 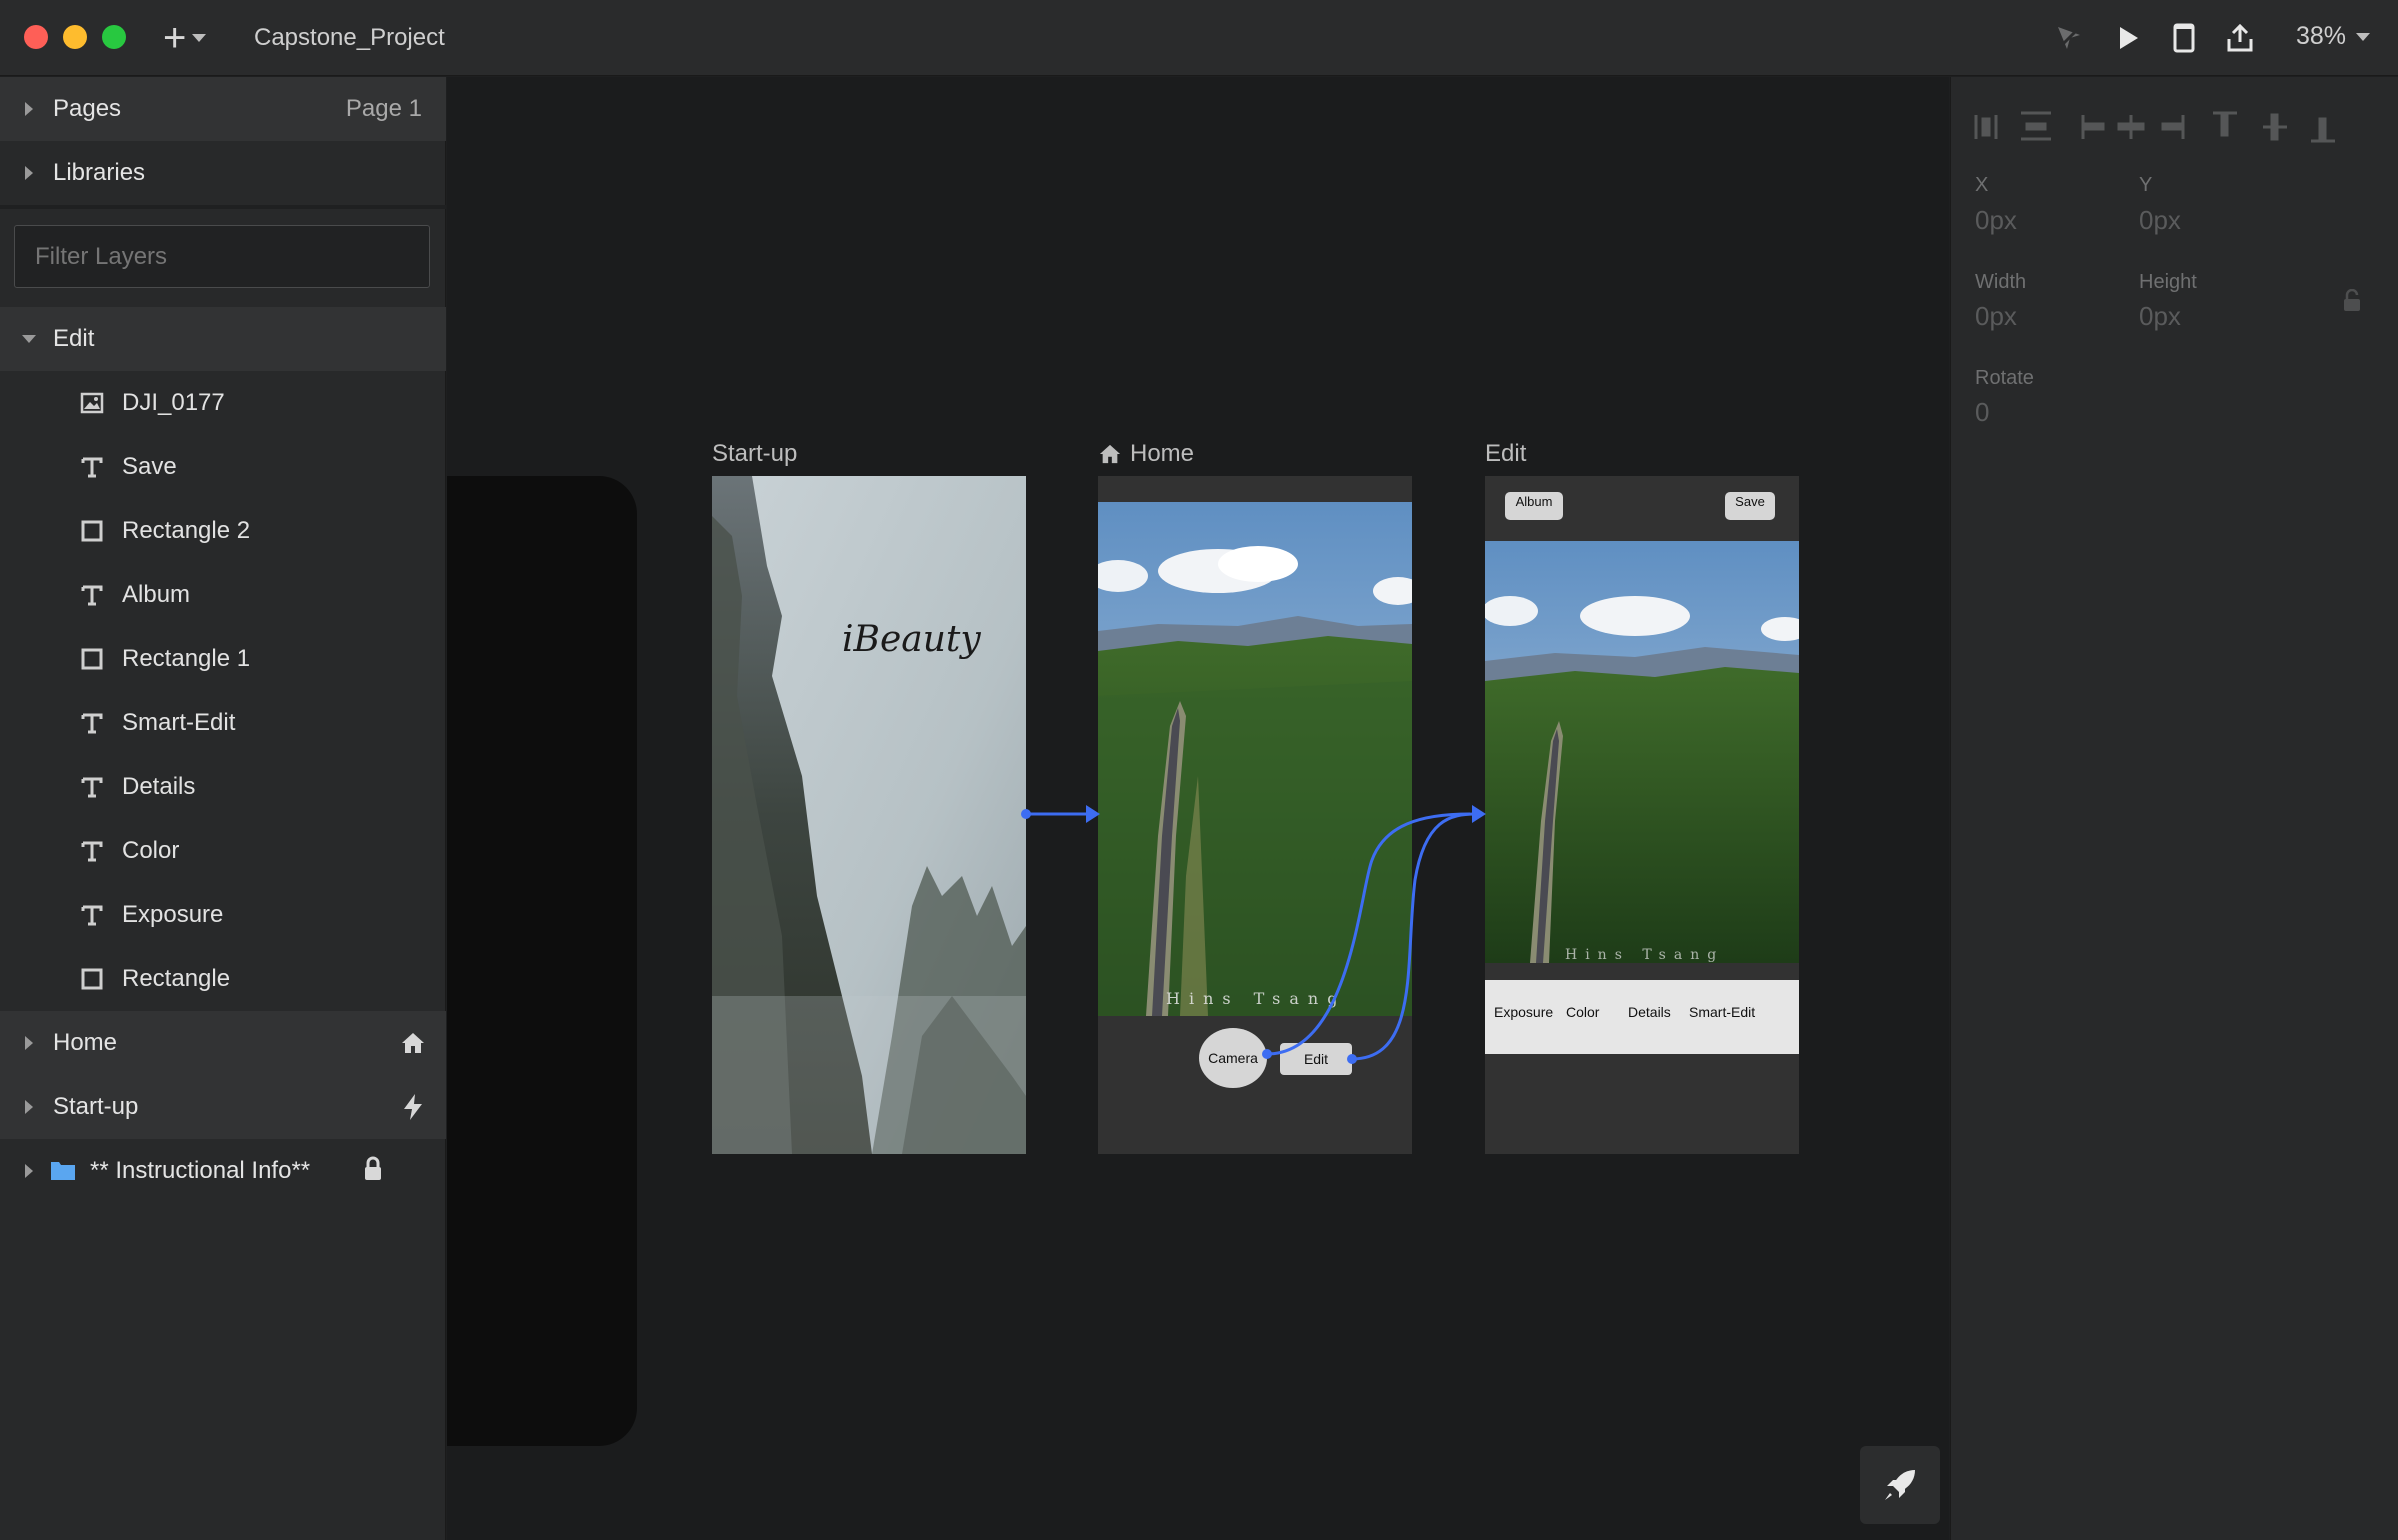 What do you see at coordinates (75, 37) in the screenshot?
I see `minimize-window-button` at bounding box center [75, 37].